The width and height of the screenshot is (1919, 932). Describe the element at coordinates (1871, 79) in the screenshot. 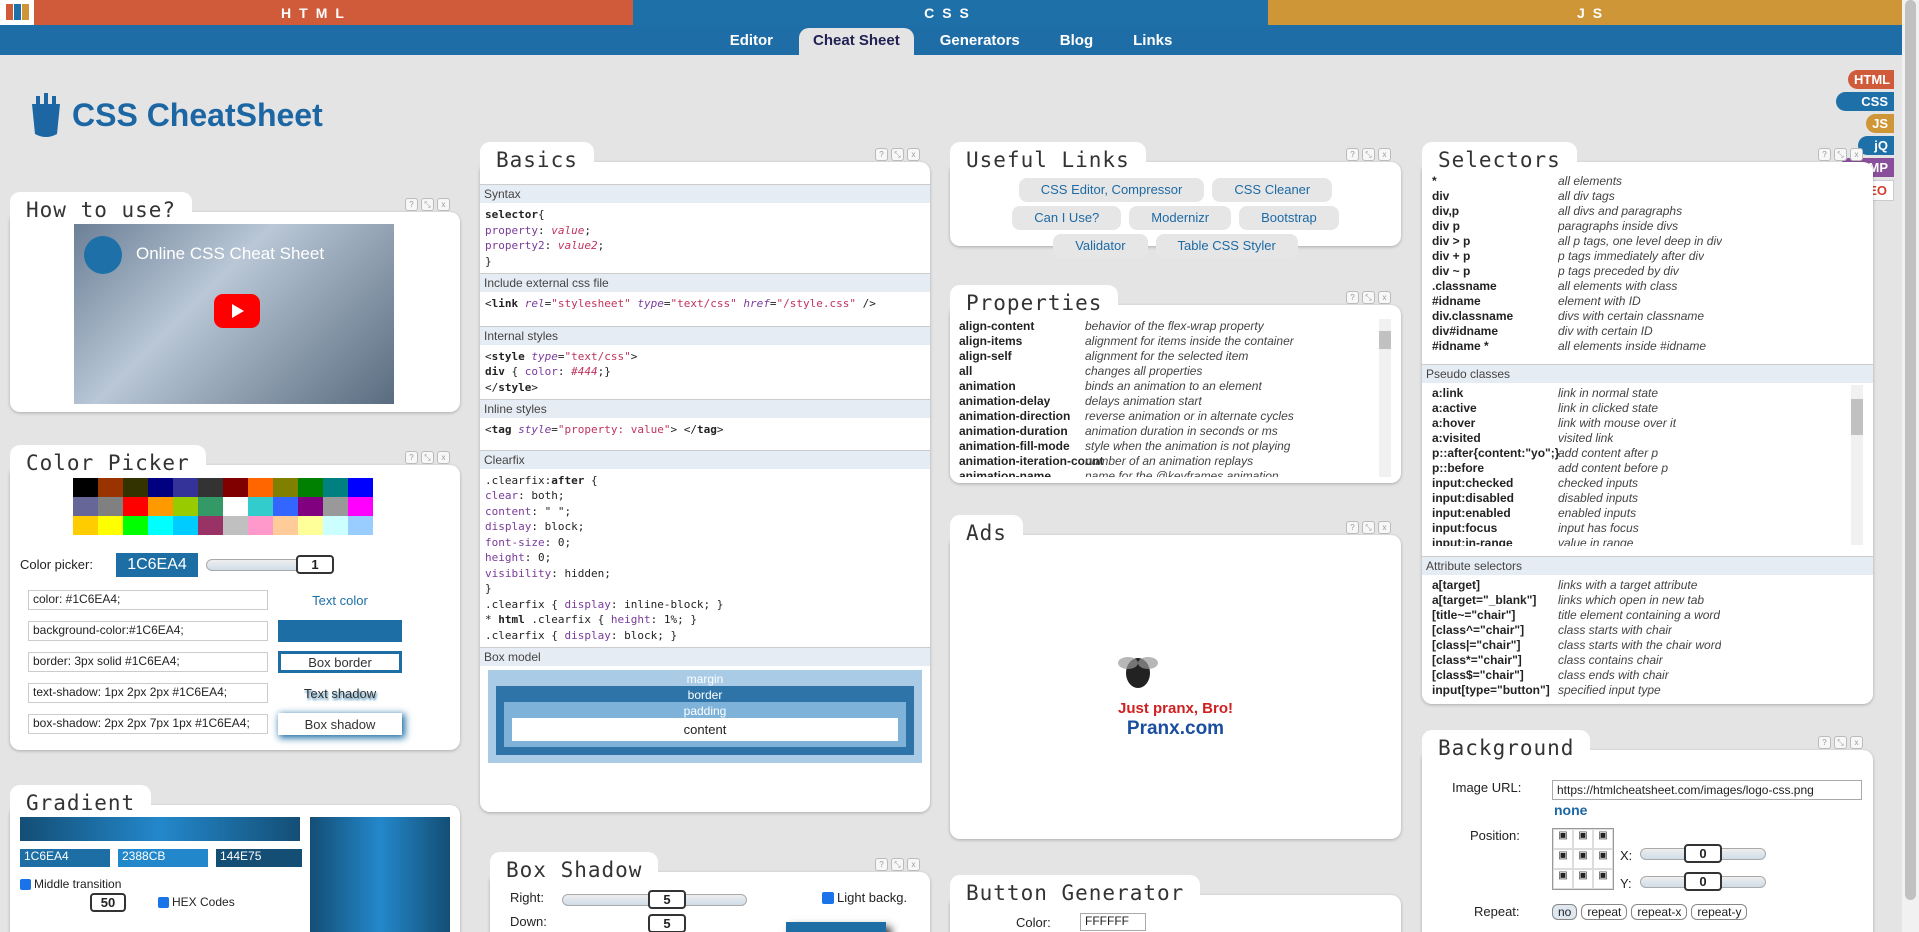

I see `badge-html: HTML` at that location.